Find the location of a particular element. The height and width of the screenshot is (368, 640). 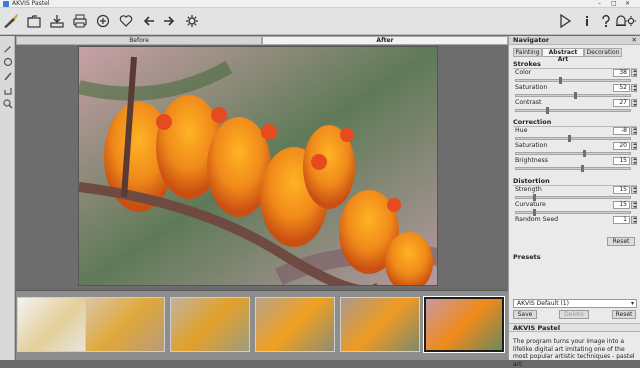

preset-save-button: Save is located at coordinates (525, 314).